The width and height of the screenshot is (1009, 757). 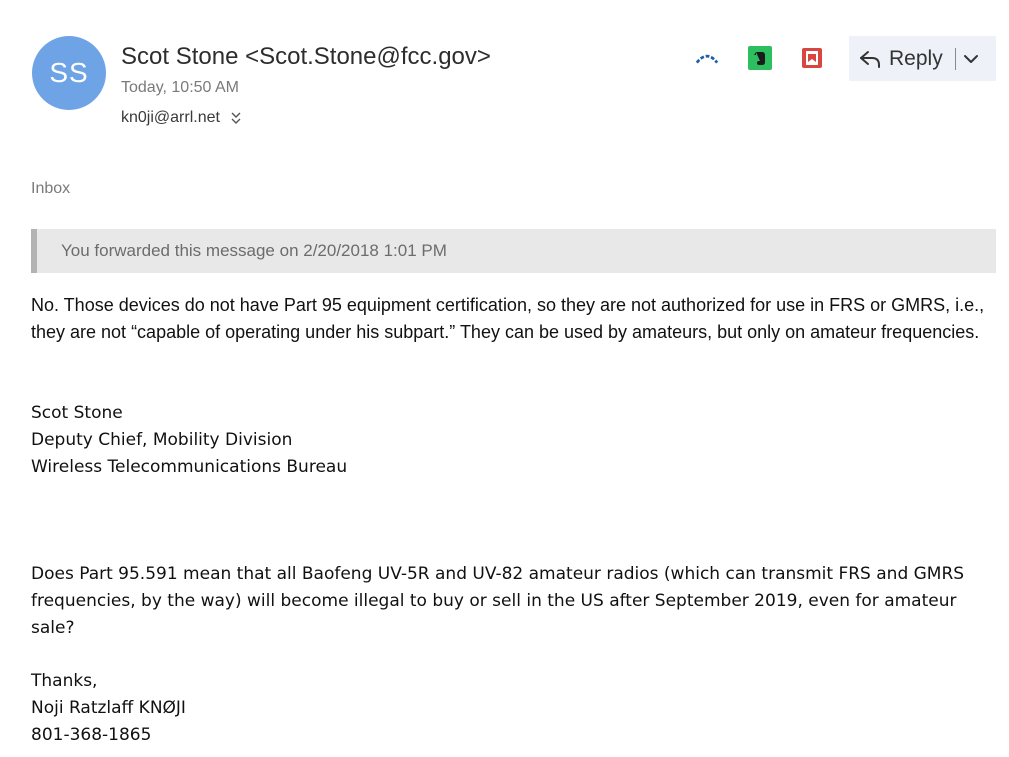 I want to click on signature-title: Deputy Chief, Mobility Division, so click(x=162, y=440).